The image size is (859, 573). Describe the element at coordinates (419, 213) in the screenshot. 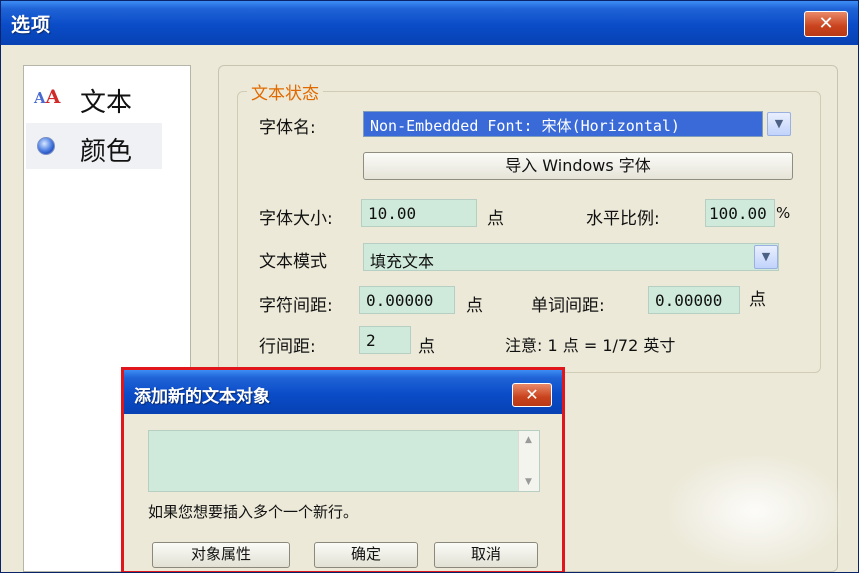

I see `font-size-input: 10.00` at that location.